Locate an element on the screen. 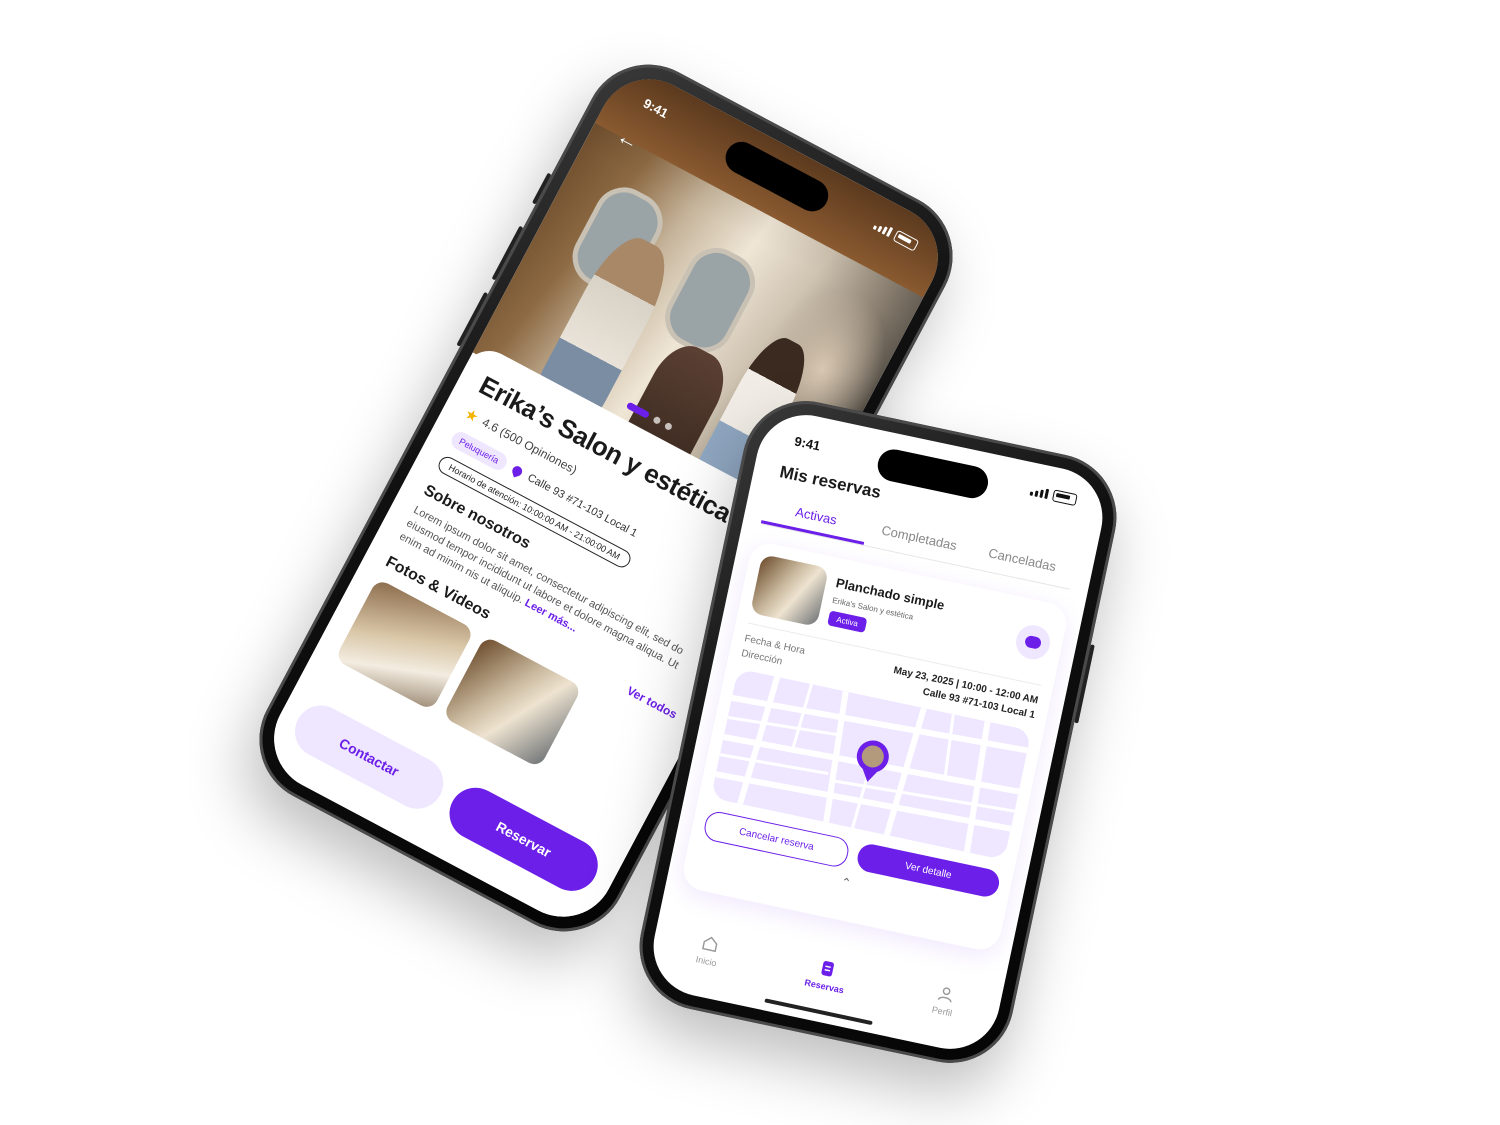 The image size is (1500, 1125). home-icon is located at coordinates (709, 944).